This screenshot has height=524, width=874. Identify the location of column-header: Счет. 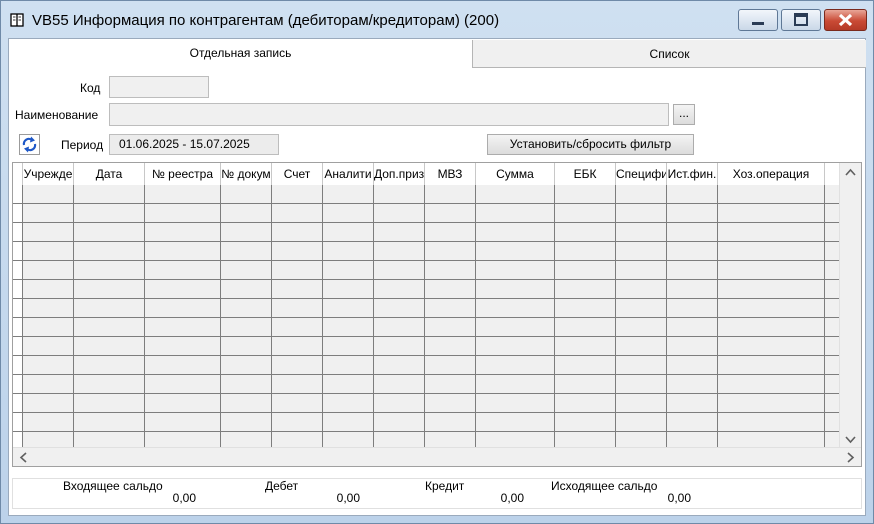
(297, 174).